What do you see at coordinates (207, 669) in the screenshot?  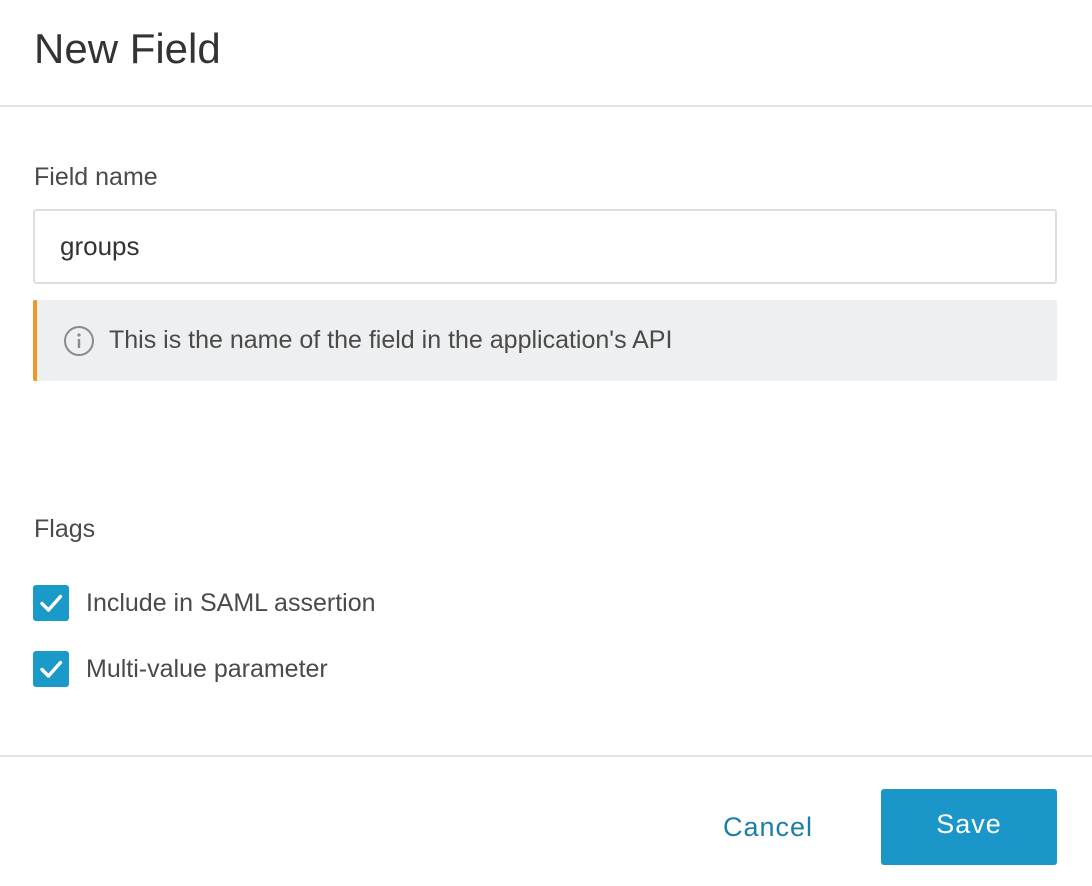 I see `multi-value-parameter-label: Multi-value parameter` at bounding box center [207, 669].